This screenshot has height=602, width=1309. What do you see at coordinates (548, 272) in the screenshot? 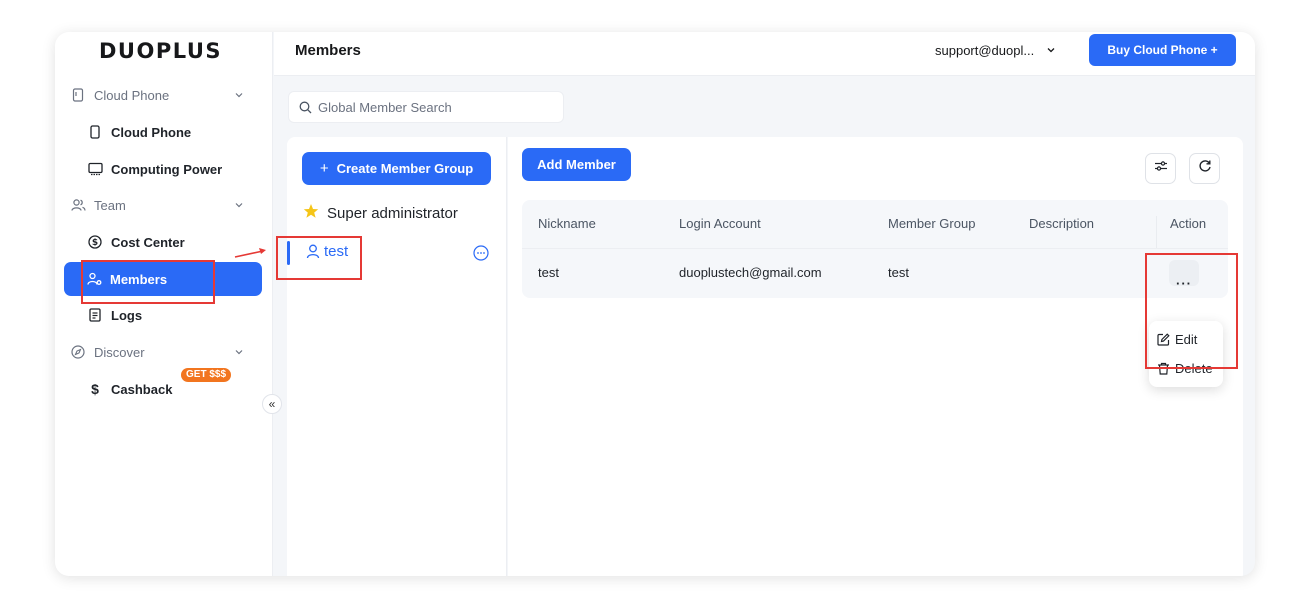
I see `cell-nickname: test` at bounding box center [548, 272].